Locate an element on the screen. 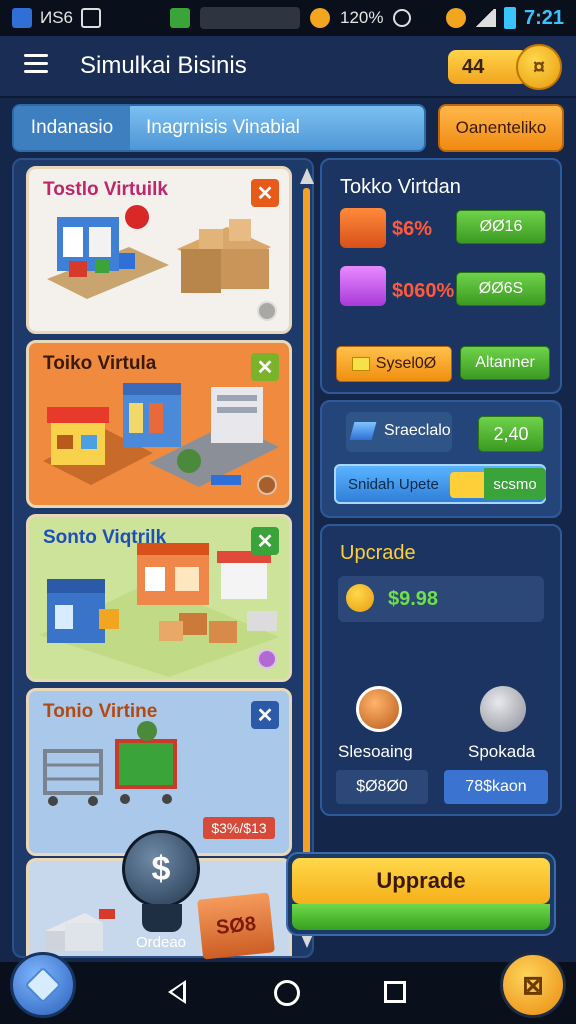  crate-button: ⊠ is located at coordinates (533, 985).